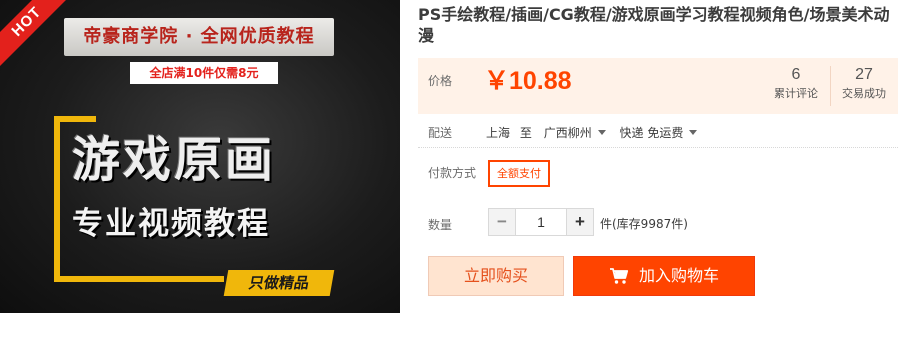  Describe the element at coordinates (452, 173) in the screenshot. I see `payment-label: 付款方式` at that location.